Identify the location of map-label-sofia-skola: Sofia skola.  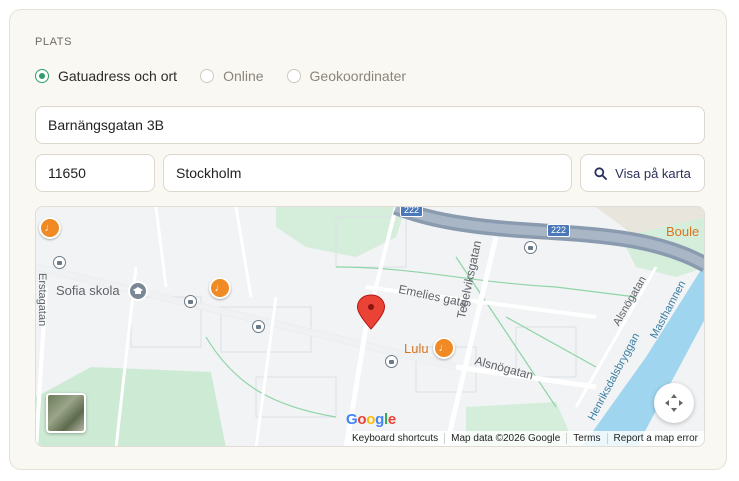
(88, 290).